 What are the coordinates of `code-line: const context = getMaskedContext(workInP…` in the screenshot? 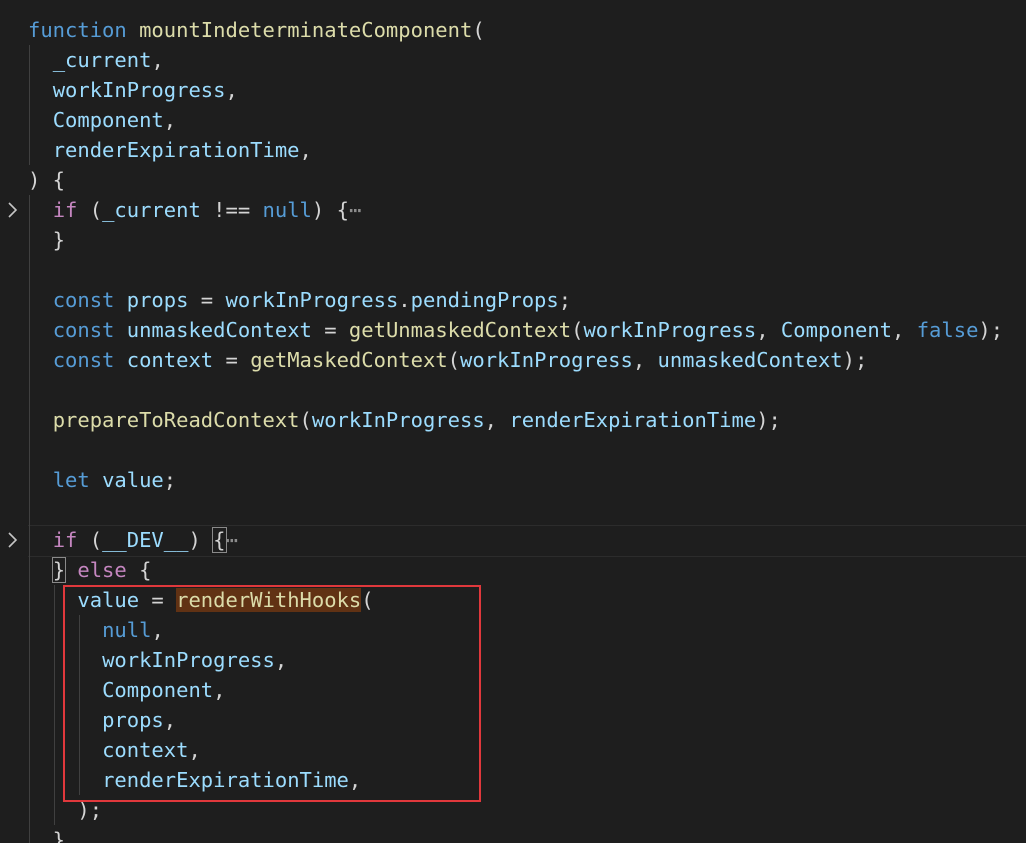 It's located at (460, 360).